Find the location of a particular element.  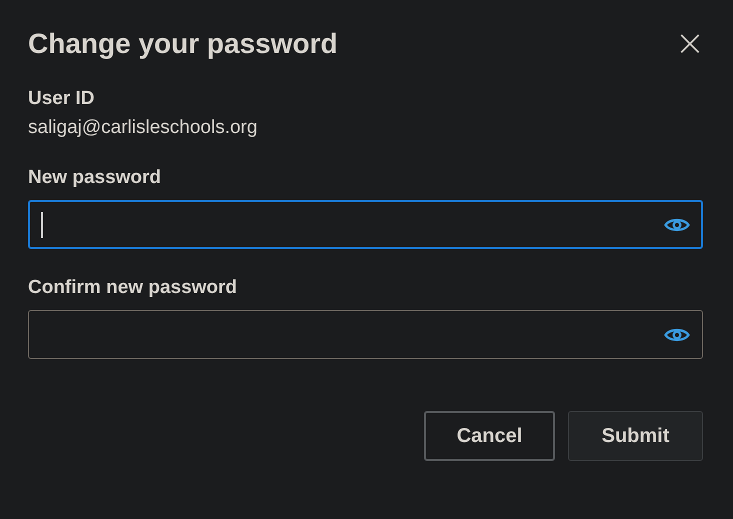

field-label: Confirm new password is located at coordinates (133, 288).